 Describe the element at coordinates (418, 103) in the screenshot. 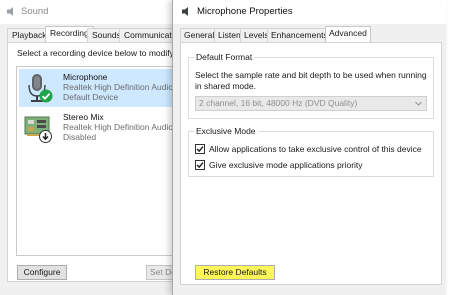

I see `chevron-down-icon` at that location.